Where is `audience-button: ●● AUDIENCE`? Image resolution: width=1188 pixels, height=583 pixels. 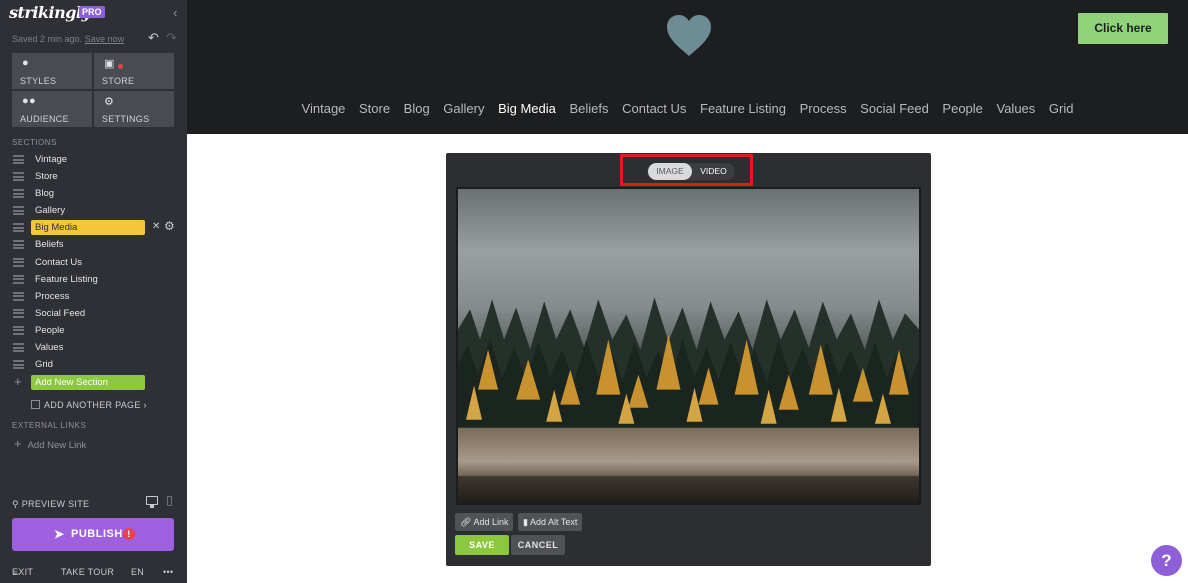 audience-button: ●● AUDIENCE is located at coordinates (52, 109).